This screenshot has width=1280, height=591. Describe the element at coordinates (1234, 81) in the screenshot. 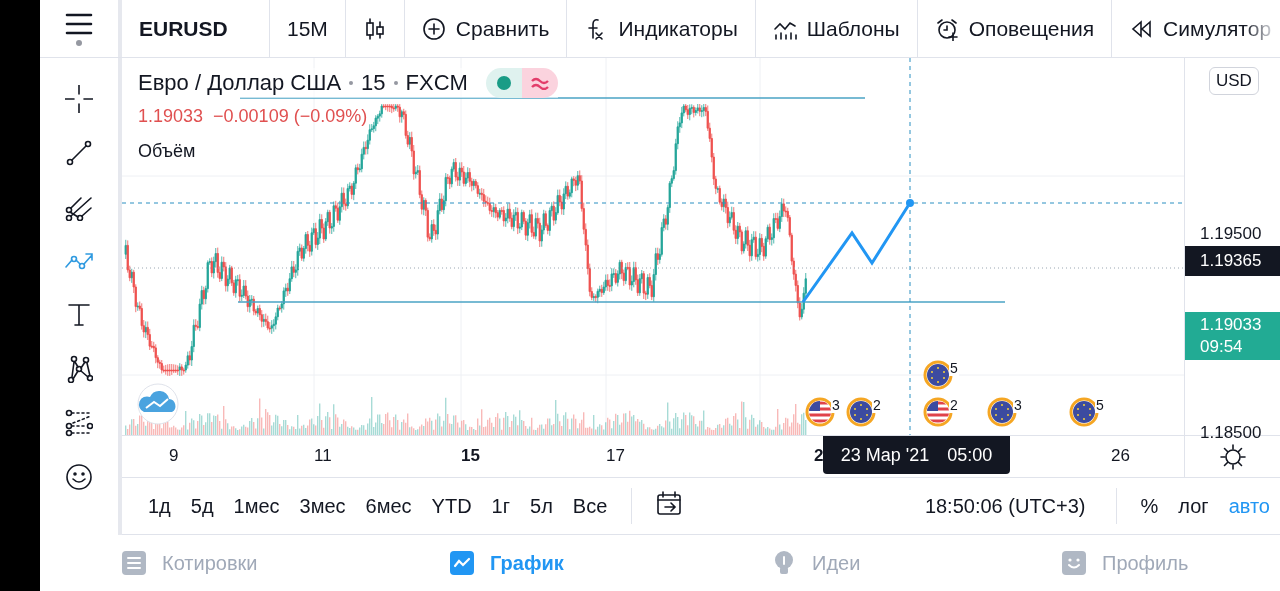

I see `currency-button: USD` at that location.